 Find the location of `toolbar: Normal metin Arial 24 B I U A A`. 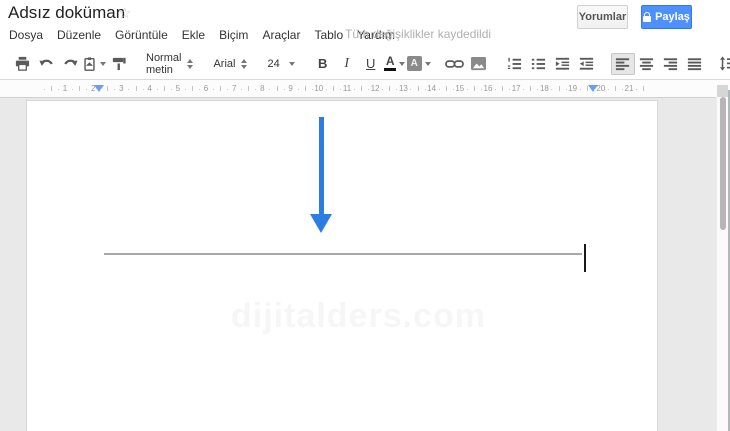

toolbar: Normal metin Arial 24 B I U A A is located at coordinates (365, 64).